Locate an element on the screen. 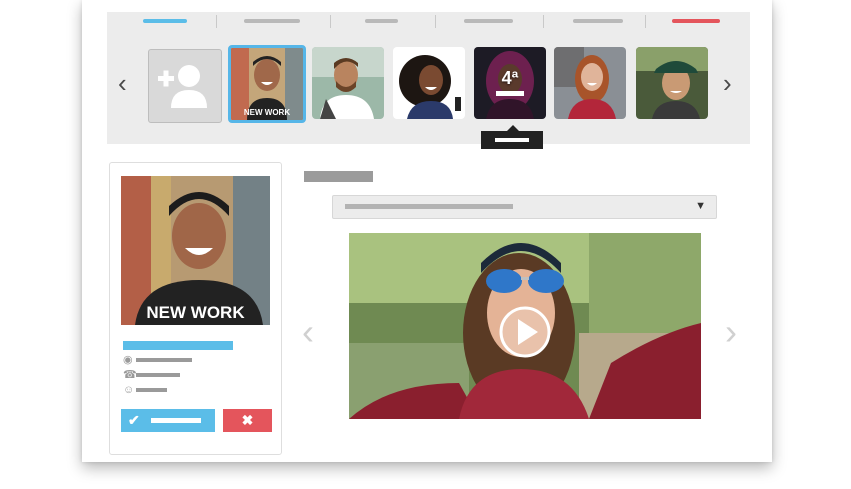  accept-label is located at coordinates (176, 420).